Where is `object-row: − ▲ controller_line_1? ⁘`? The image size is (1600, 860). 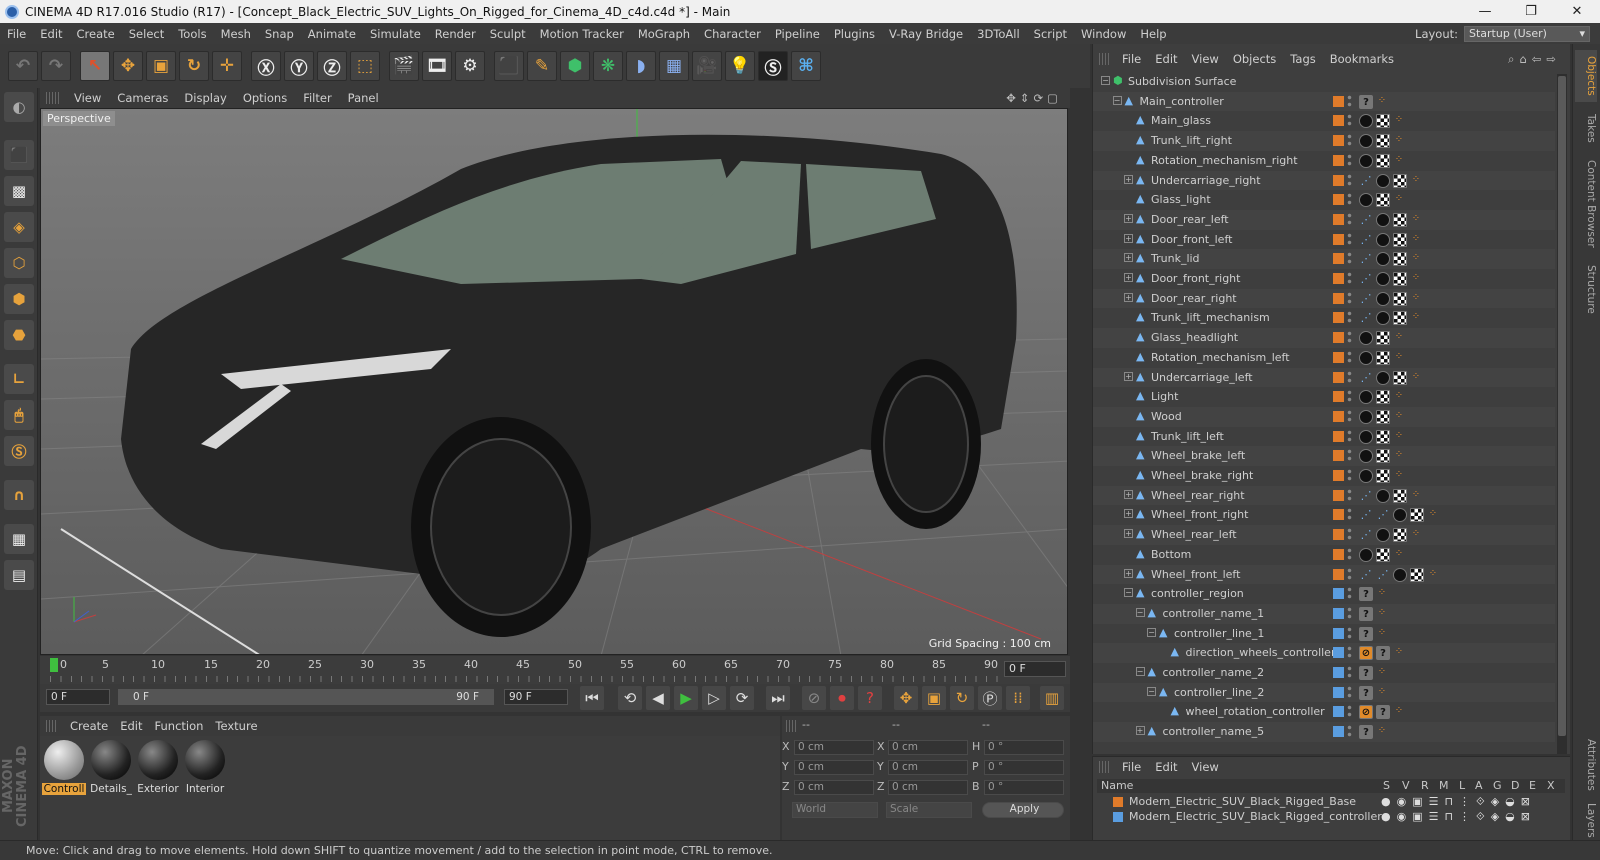 object-row: − ▲ controller_line_1? ⁘ is located at coordinates (1324, 634).